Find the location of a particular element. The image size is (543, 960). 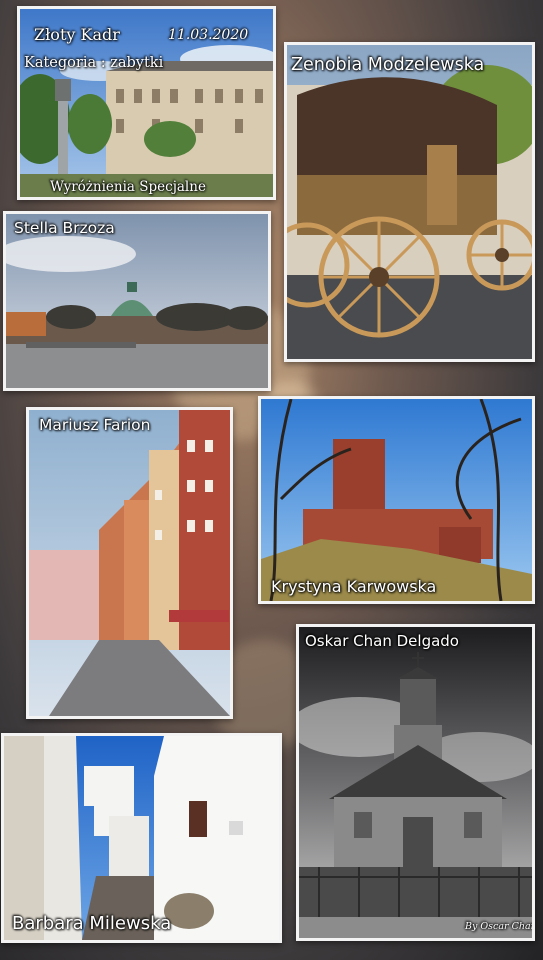

header-subtitle: Wyróżnienia Specjalne is located at coordinates (128, 187).